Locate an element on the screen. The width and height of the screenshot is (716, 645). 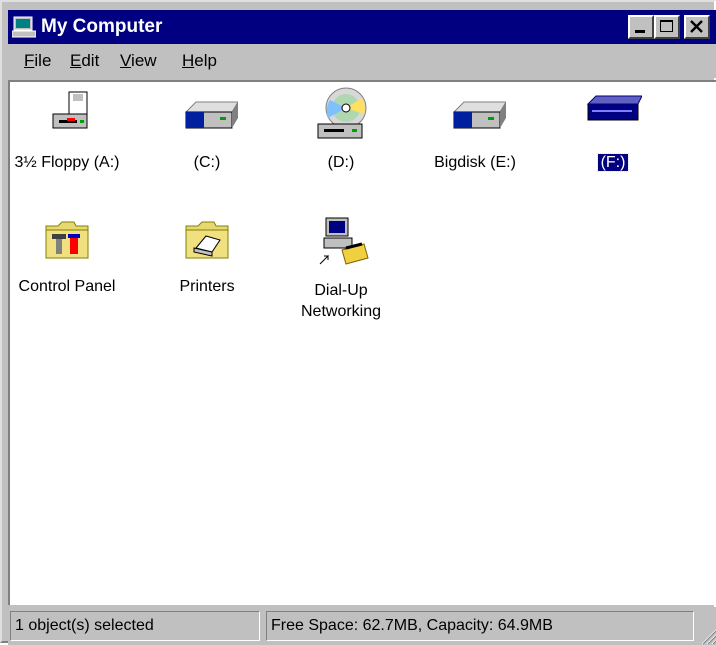
title-bar: My Computer is located at coordinates (362, 27).